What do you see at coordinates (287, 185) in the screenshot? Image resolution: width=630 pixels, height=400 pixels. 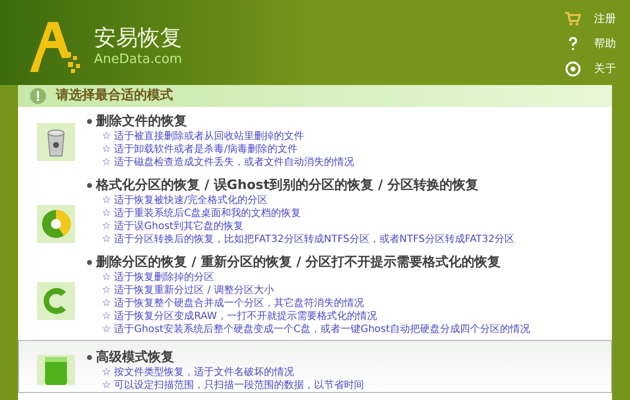 I see `mode-title: 格式化分区的恢复 / 误Ghost到别的分区的恢复 / 分区转换的恢复` at bounding box center [287, 185].